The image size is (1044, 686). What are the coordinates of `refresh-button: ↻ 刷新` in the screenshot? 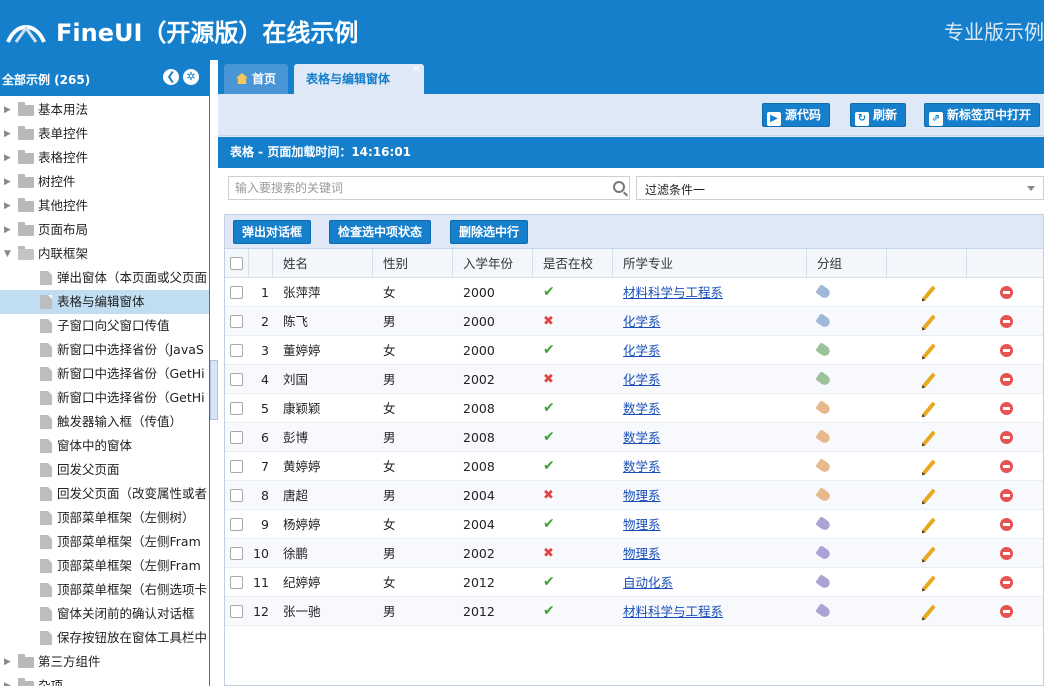 It's located at (878, 115).